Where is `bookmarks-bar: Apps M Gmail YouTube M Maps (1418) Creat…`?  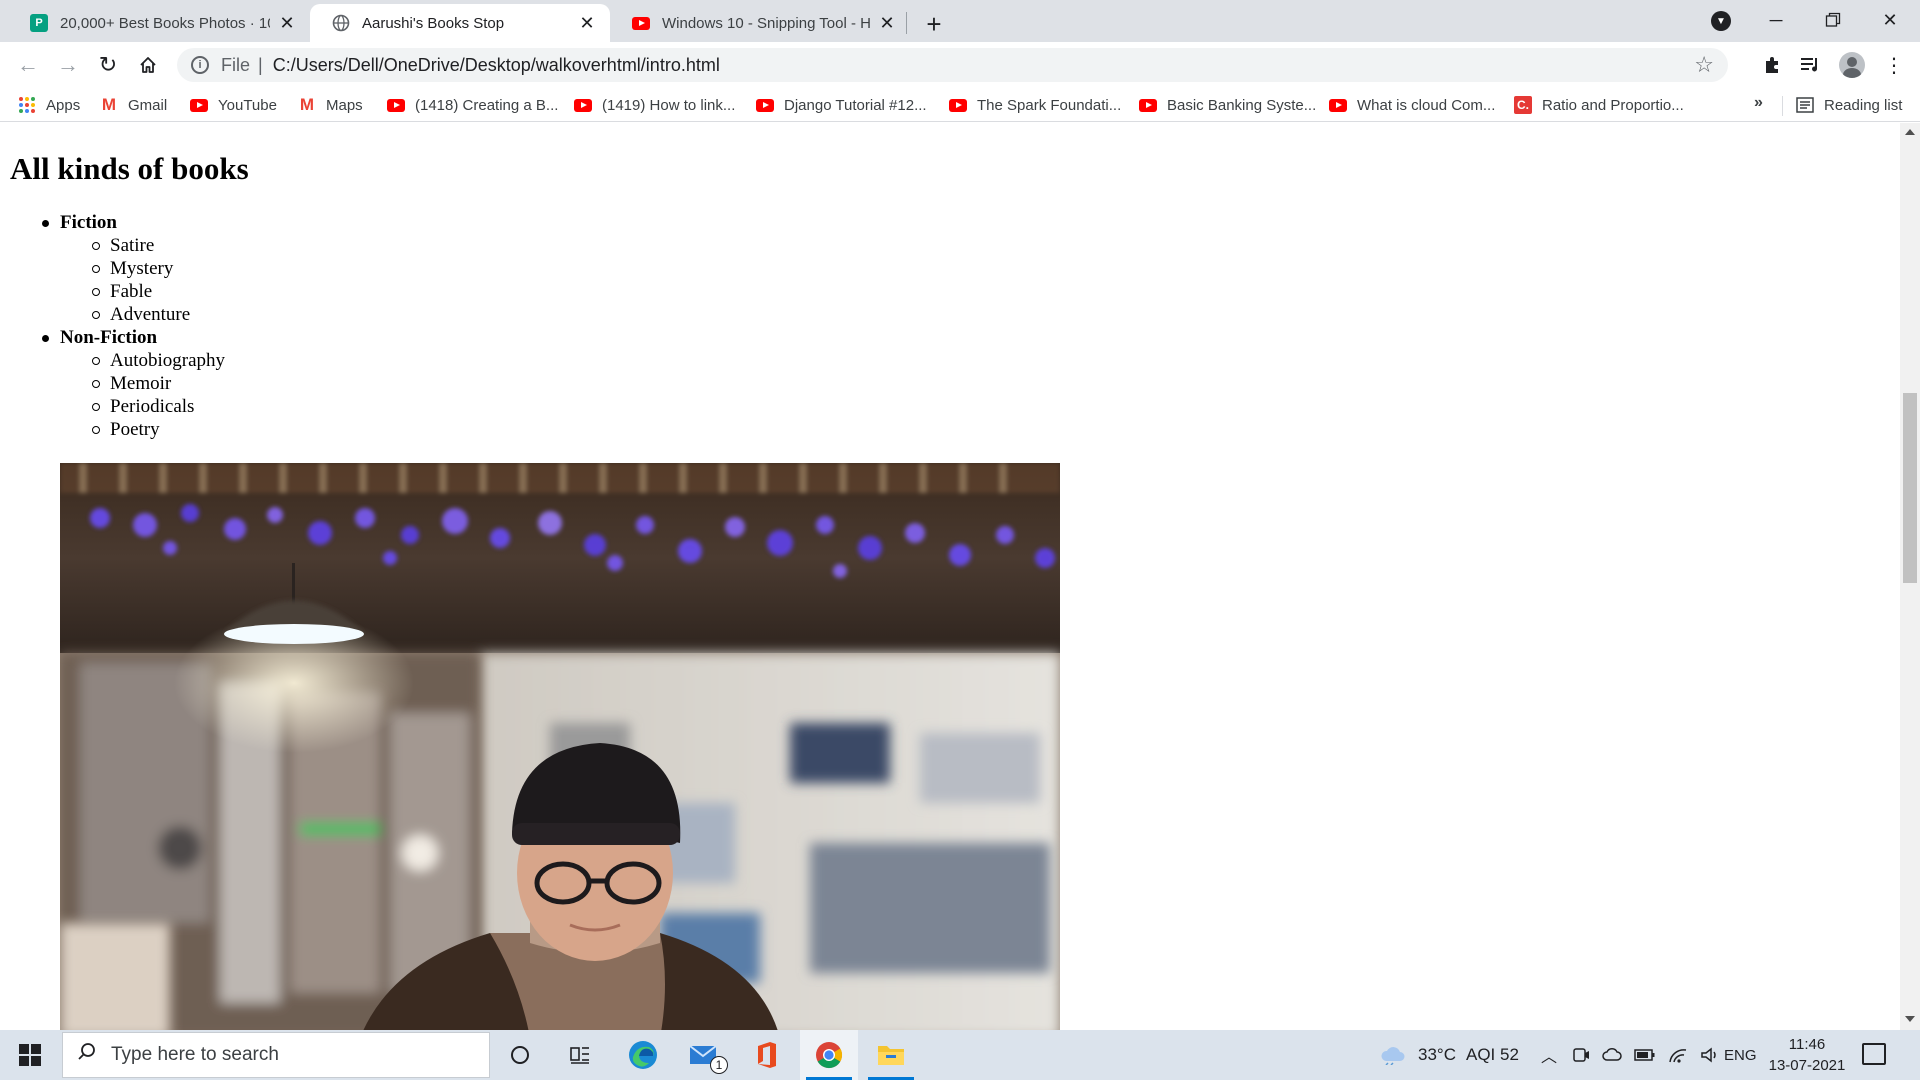
bookmarks-bar: Apps M Gmail YouTube M Maps (1418) Creat… is located at coordinates (960, 105).